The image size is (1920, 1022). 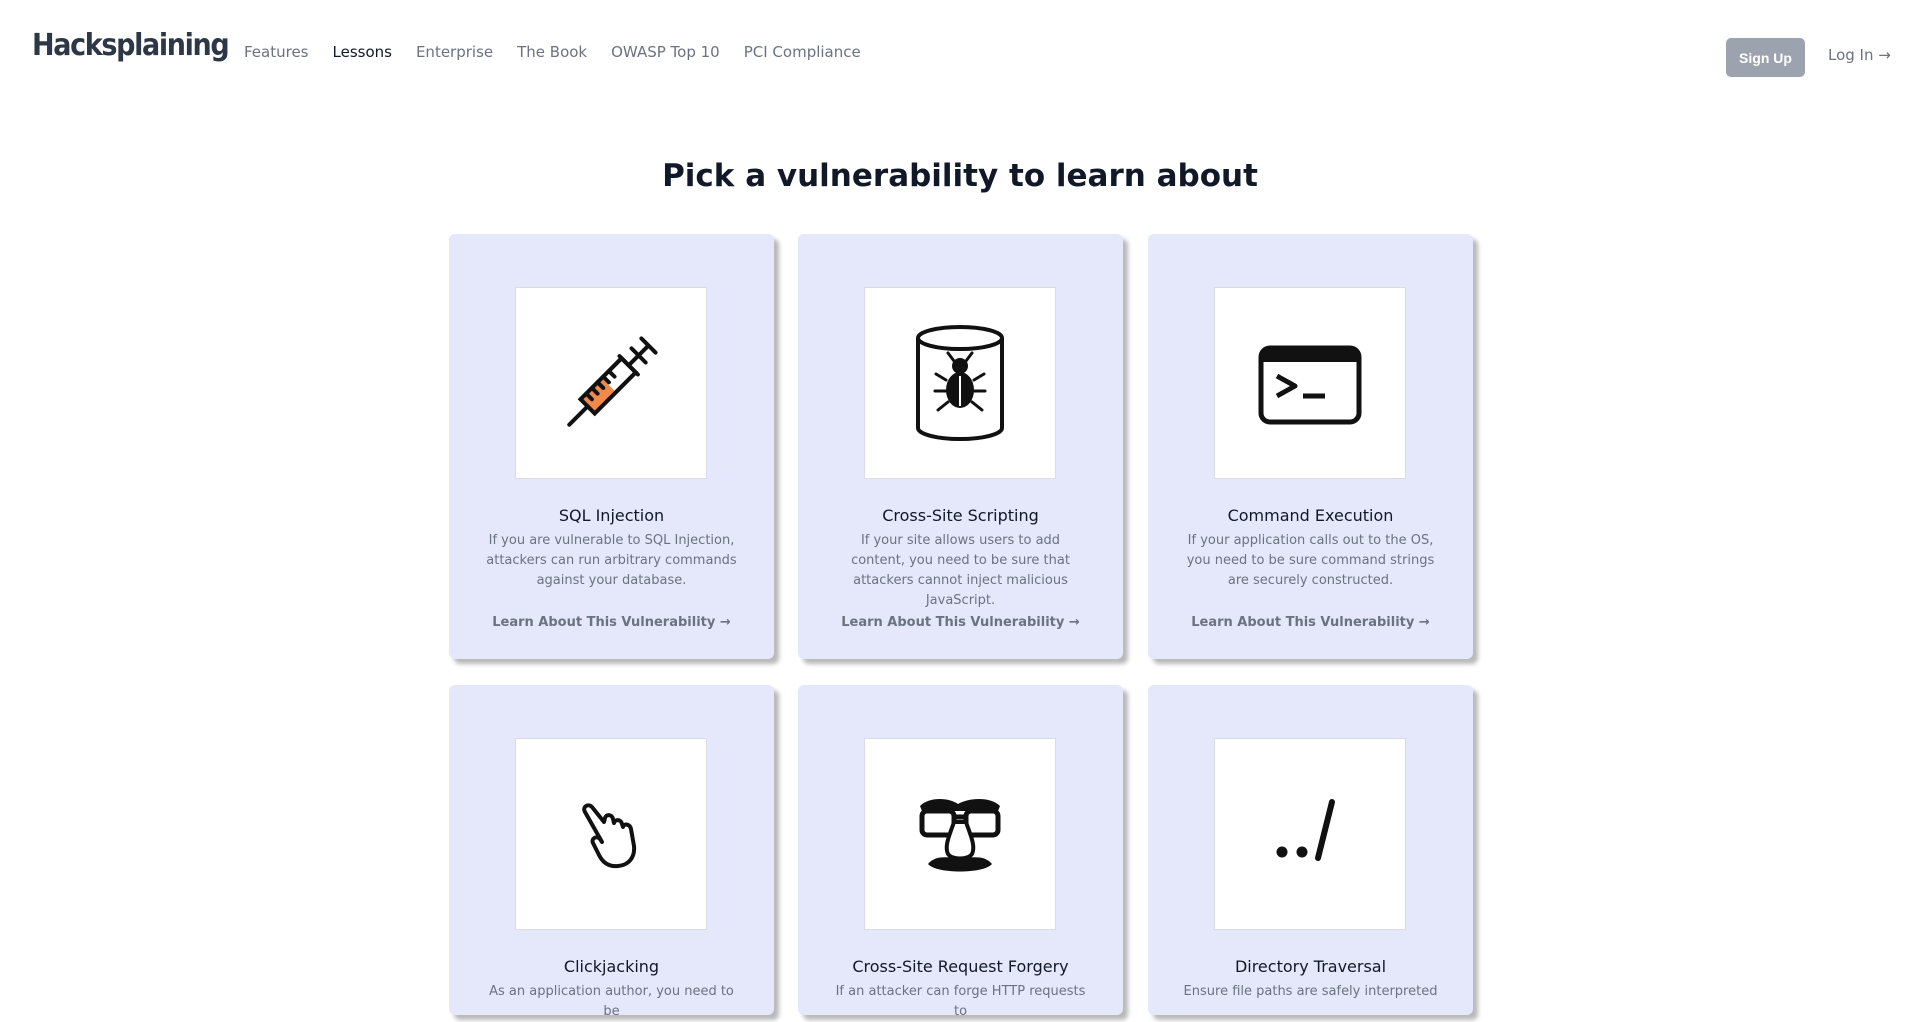 I want to click on nav-item-pci-compliance: PCI Compliance, so click(x=802, y=52).